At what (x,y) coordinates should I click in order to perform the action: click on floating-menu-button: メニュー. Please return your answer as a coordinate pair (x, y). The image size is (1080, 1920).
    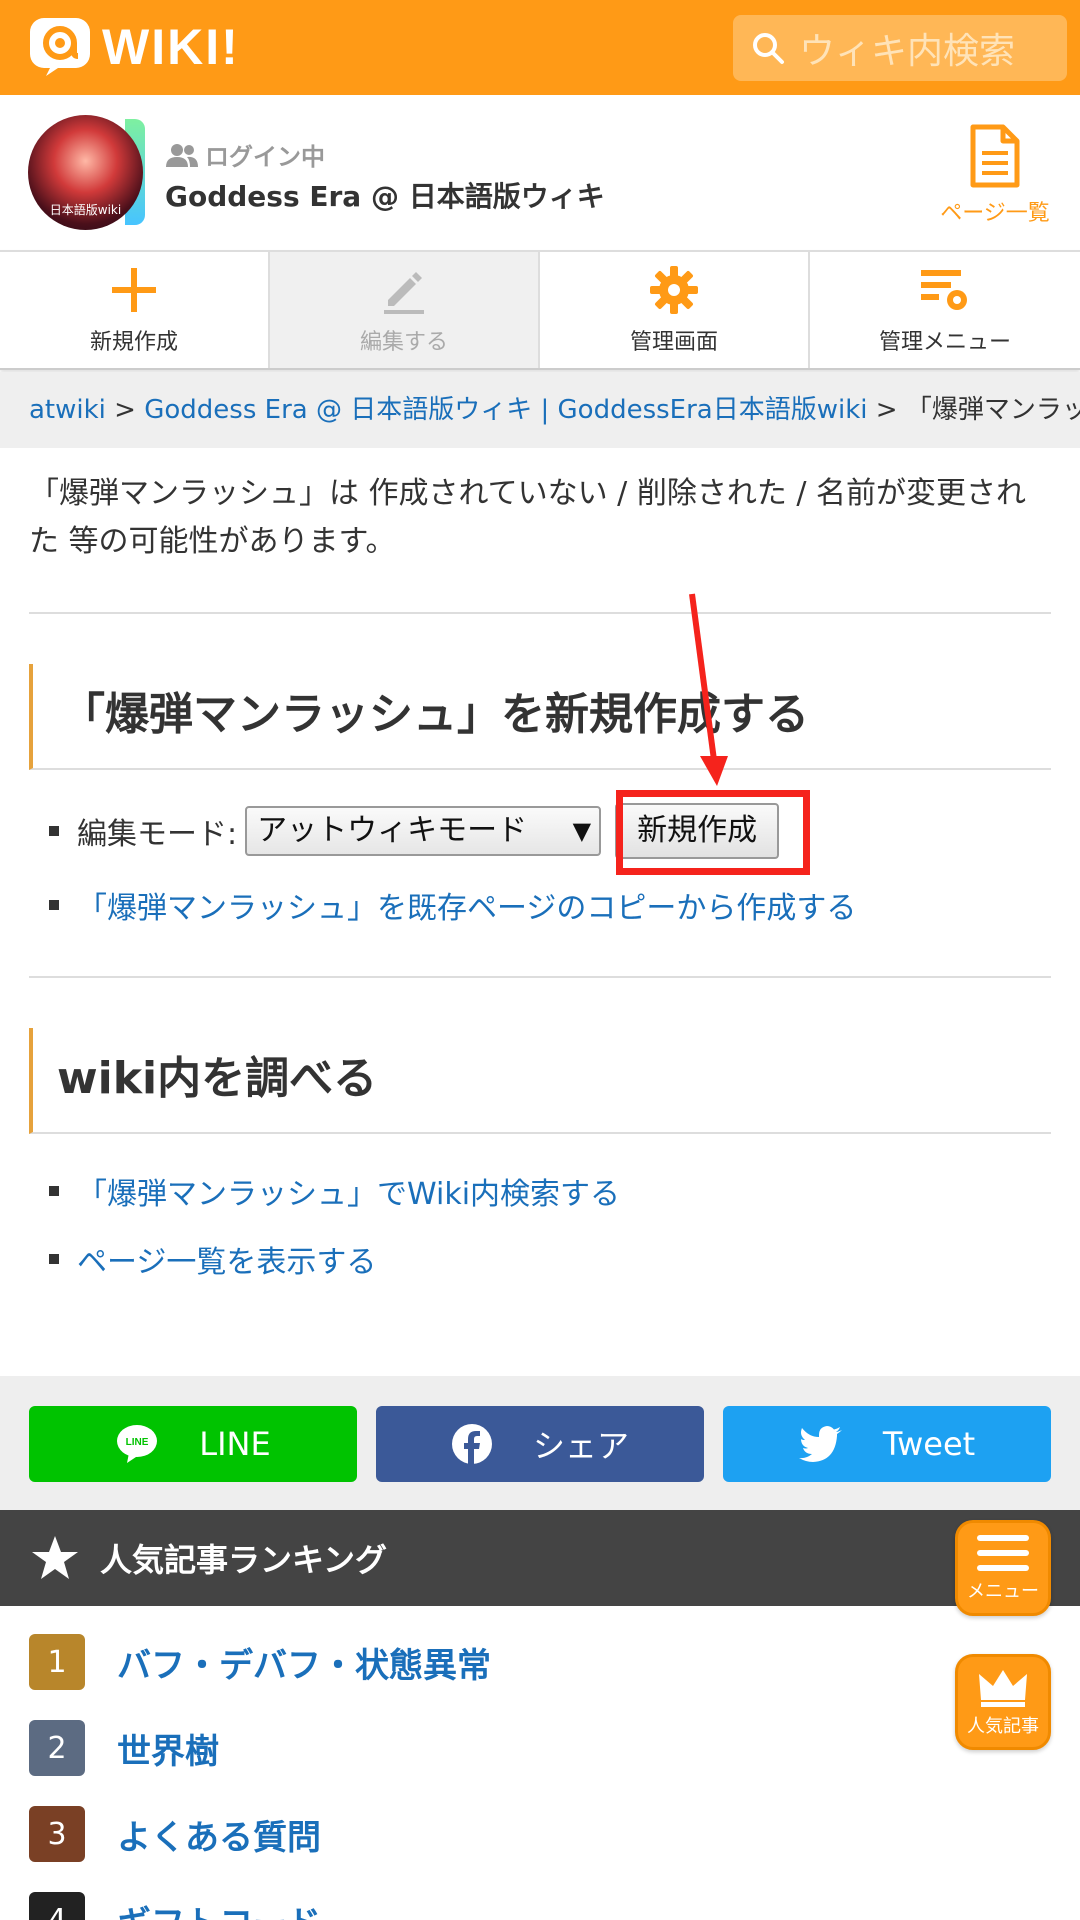
    Looking at the image, I should click on (1003, 1568).